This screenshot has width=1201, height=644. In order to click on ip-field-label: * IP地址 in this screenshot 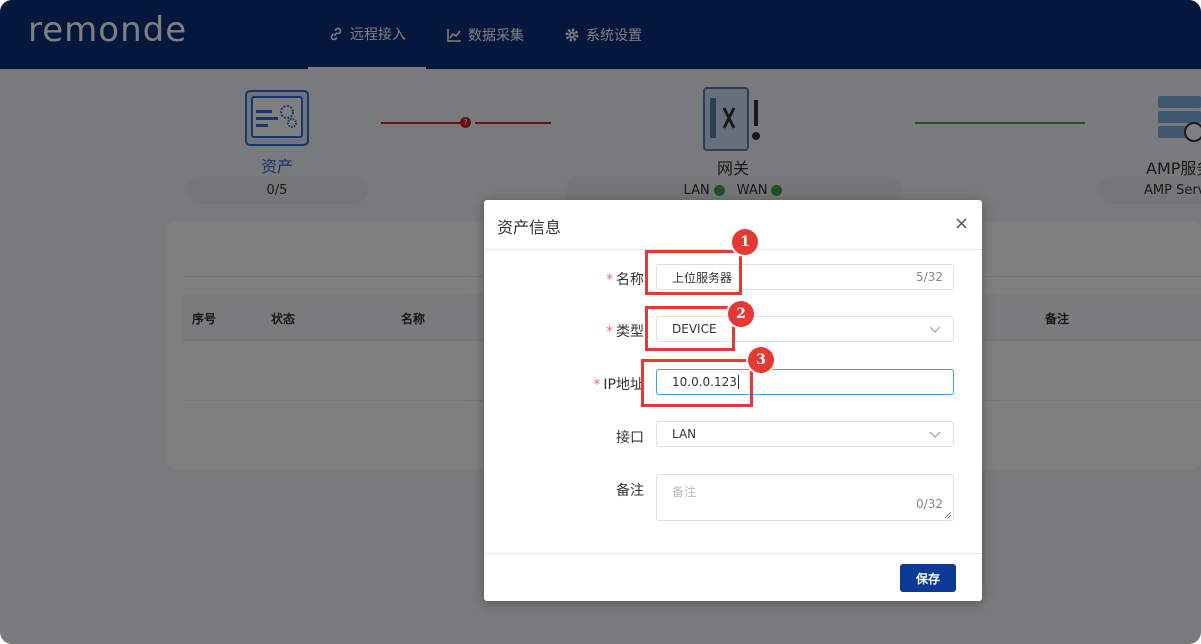, I will do `click(618, 384)`.